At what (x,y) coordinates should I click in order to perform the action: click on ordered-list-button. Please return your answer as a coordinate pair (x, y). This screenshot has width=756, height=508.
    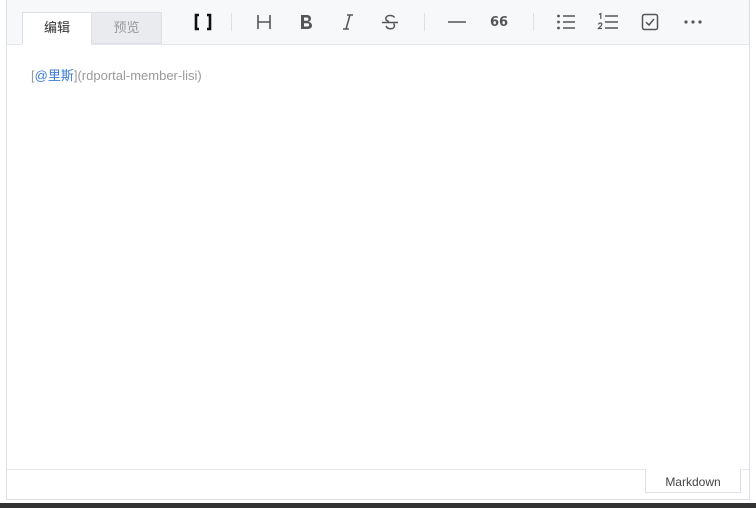
    Looking at the image, I should click on (608, 22).